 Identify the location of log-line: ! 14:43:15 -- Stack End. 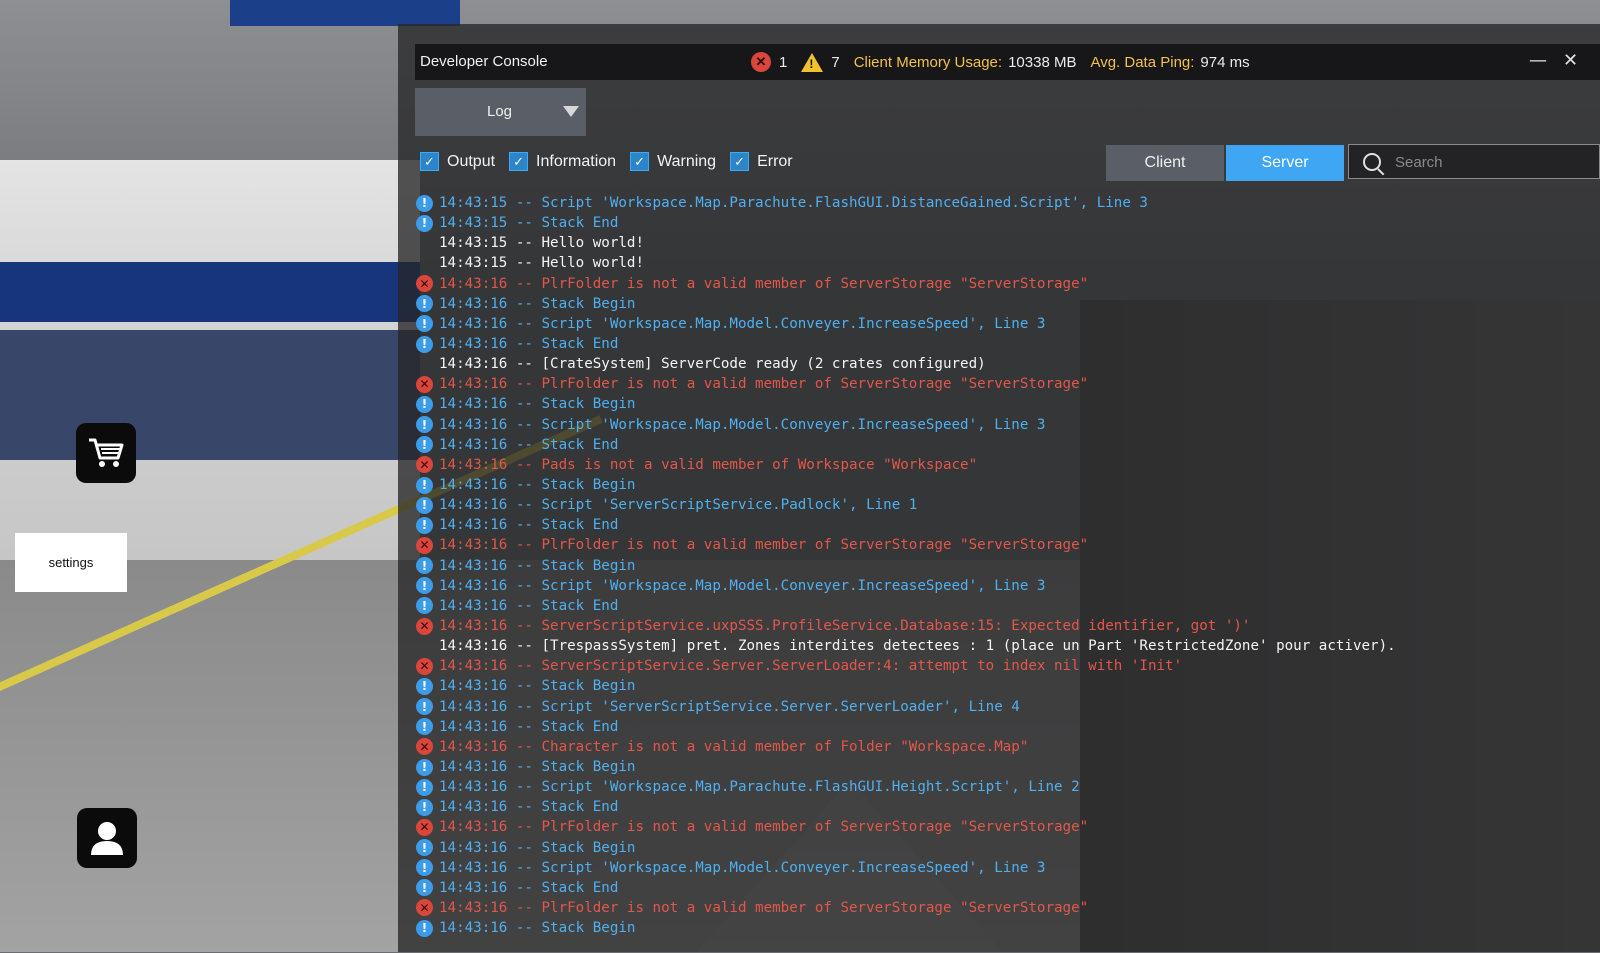
(1006, 223).